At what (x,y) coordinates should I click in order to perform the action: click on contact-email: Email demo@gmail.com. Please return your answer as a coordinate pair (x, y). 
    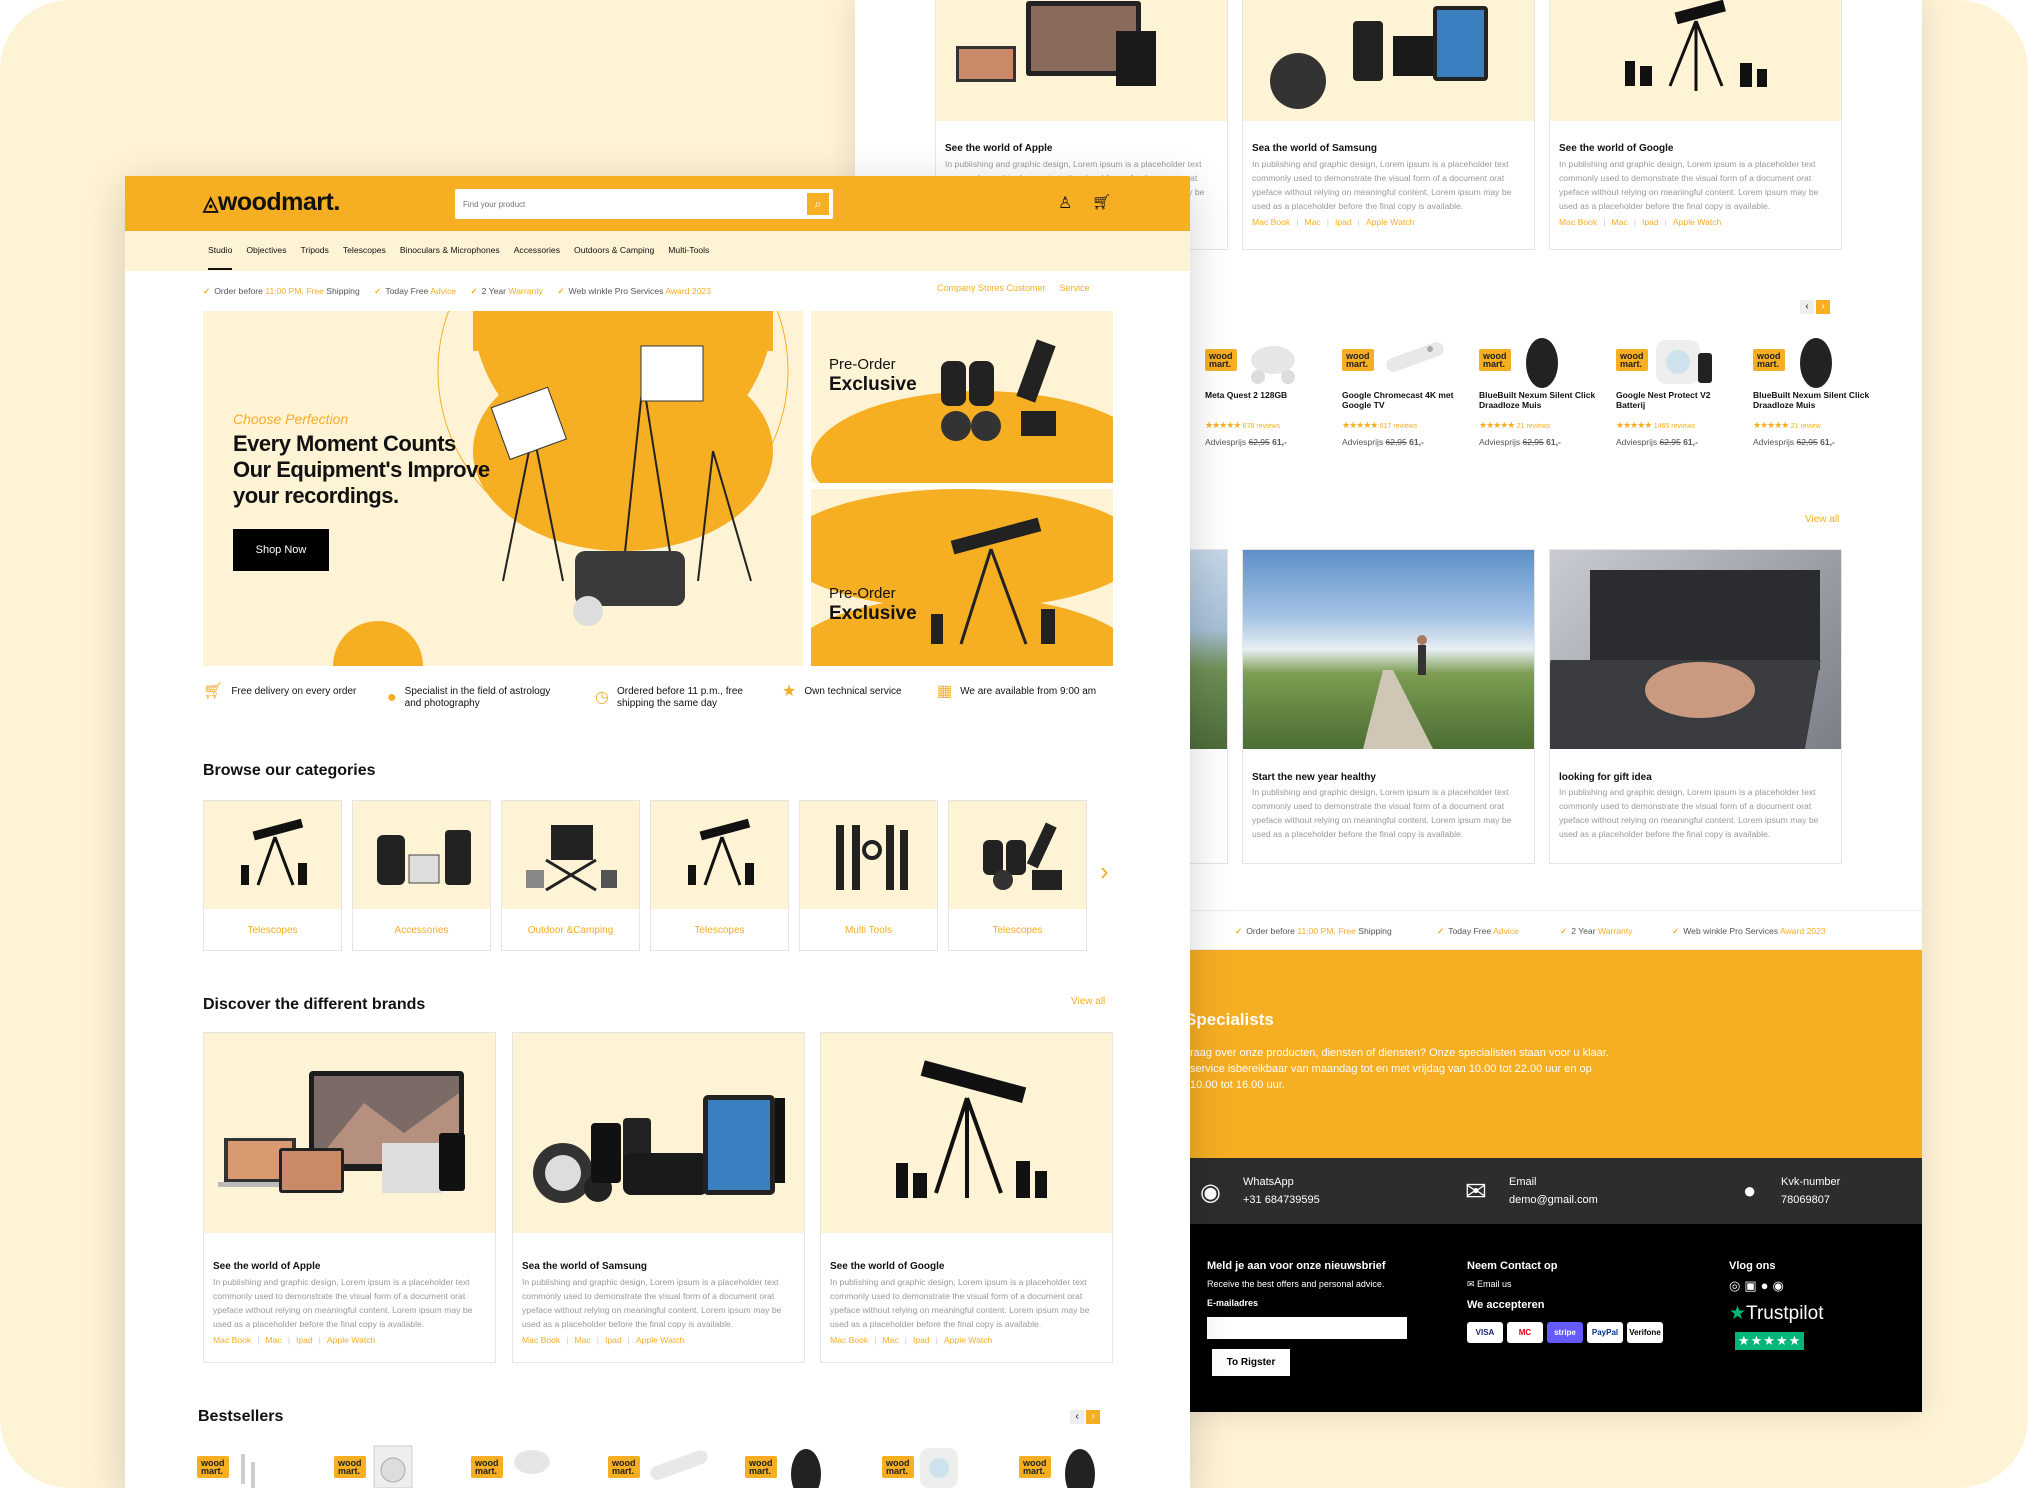
    Looking at the image, I should click on (1553, 1191).